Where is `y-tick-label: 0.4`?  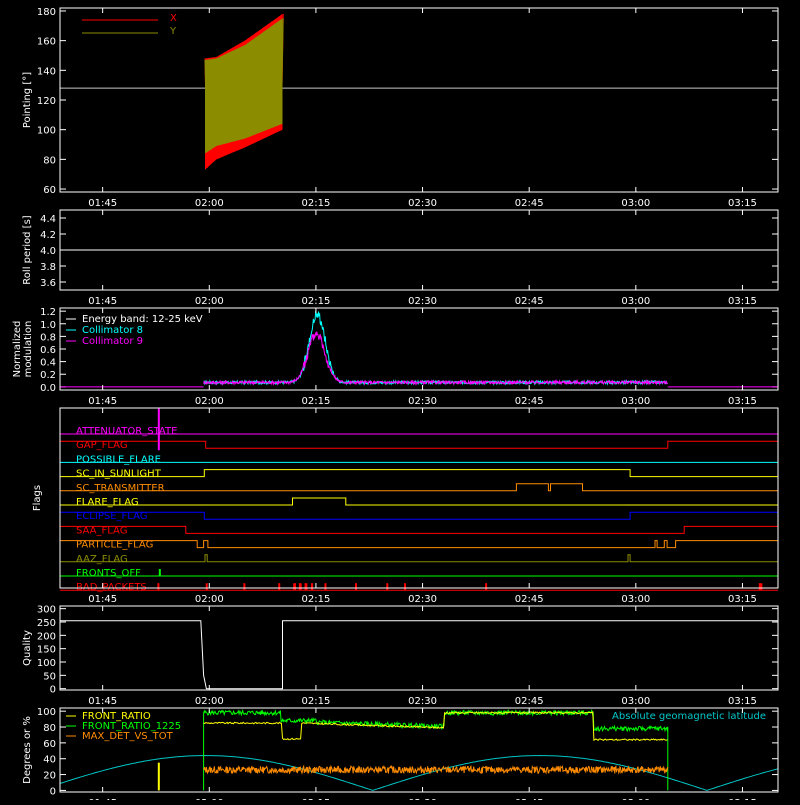 y-tick-label: 0.4 is located at coordinates (48, 363).